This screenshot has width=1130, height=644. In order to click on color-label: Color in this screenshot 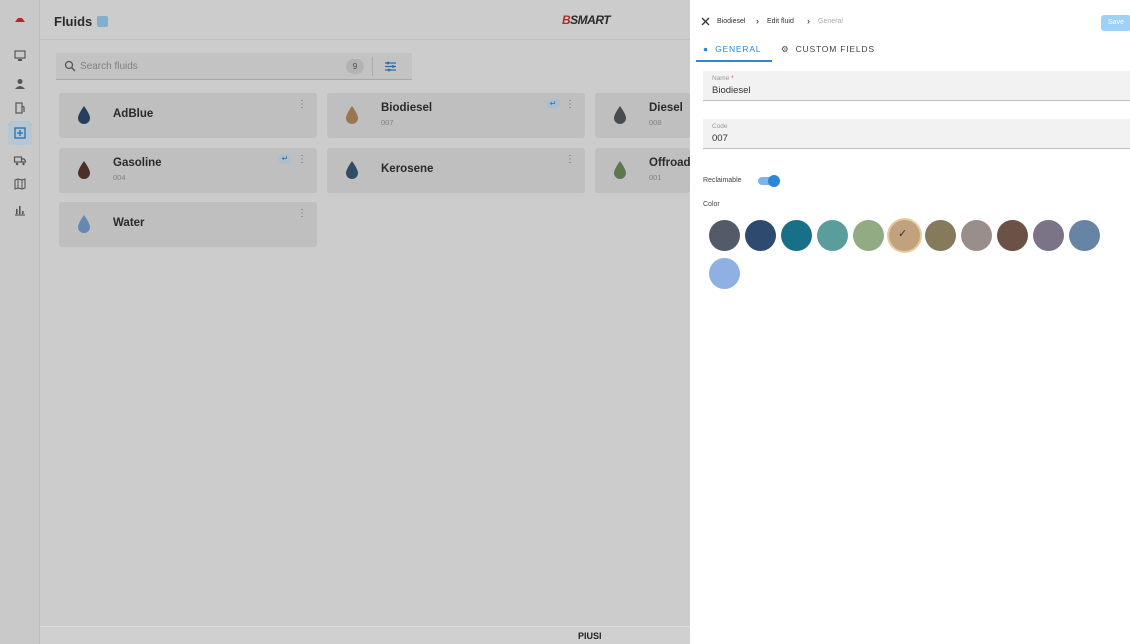, I will do `click(711, 204)`.